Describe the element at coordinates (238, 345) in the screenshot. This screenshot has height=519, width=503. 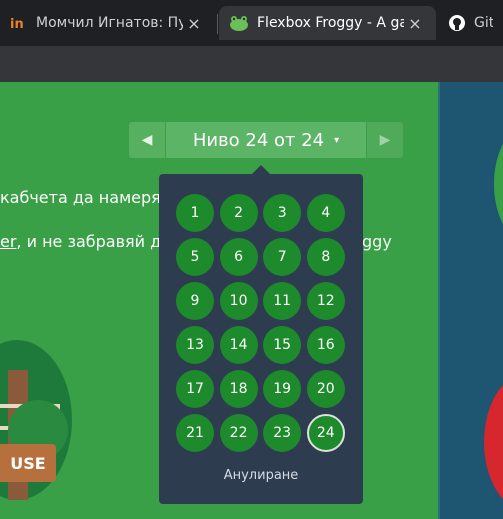
I see `level-14-button: 14` at that location.